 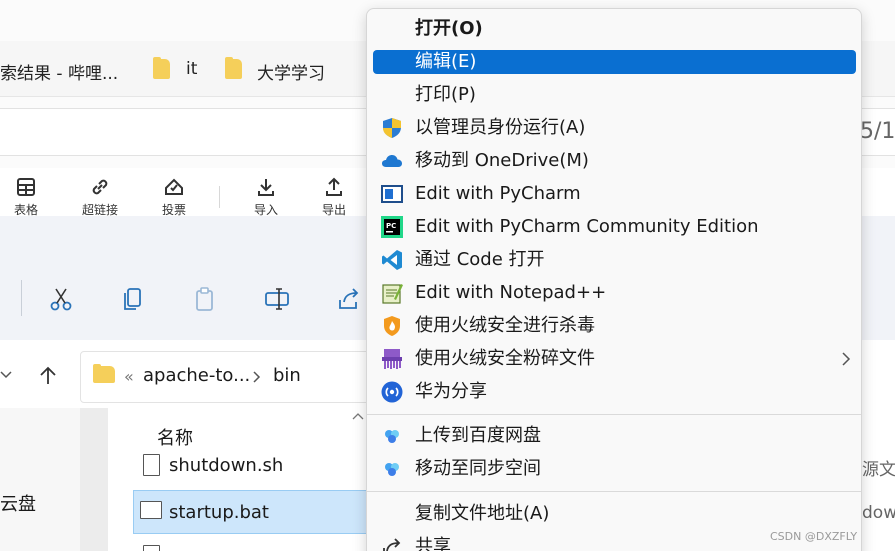 I want to click on huawei-share-icon, so click(x=392, y=392).